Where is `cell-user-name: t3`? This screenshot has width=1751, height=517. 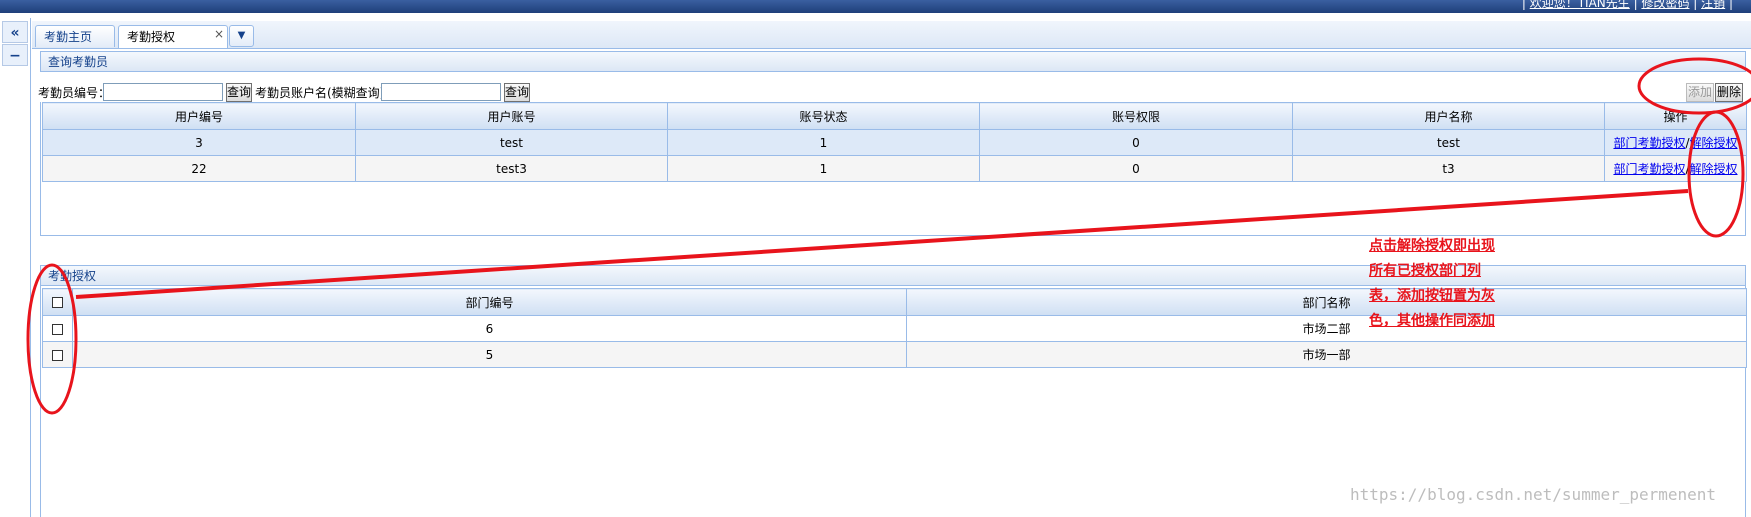
cell-user-name: t3 is located at coordinates (1448, 168).